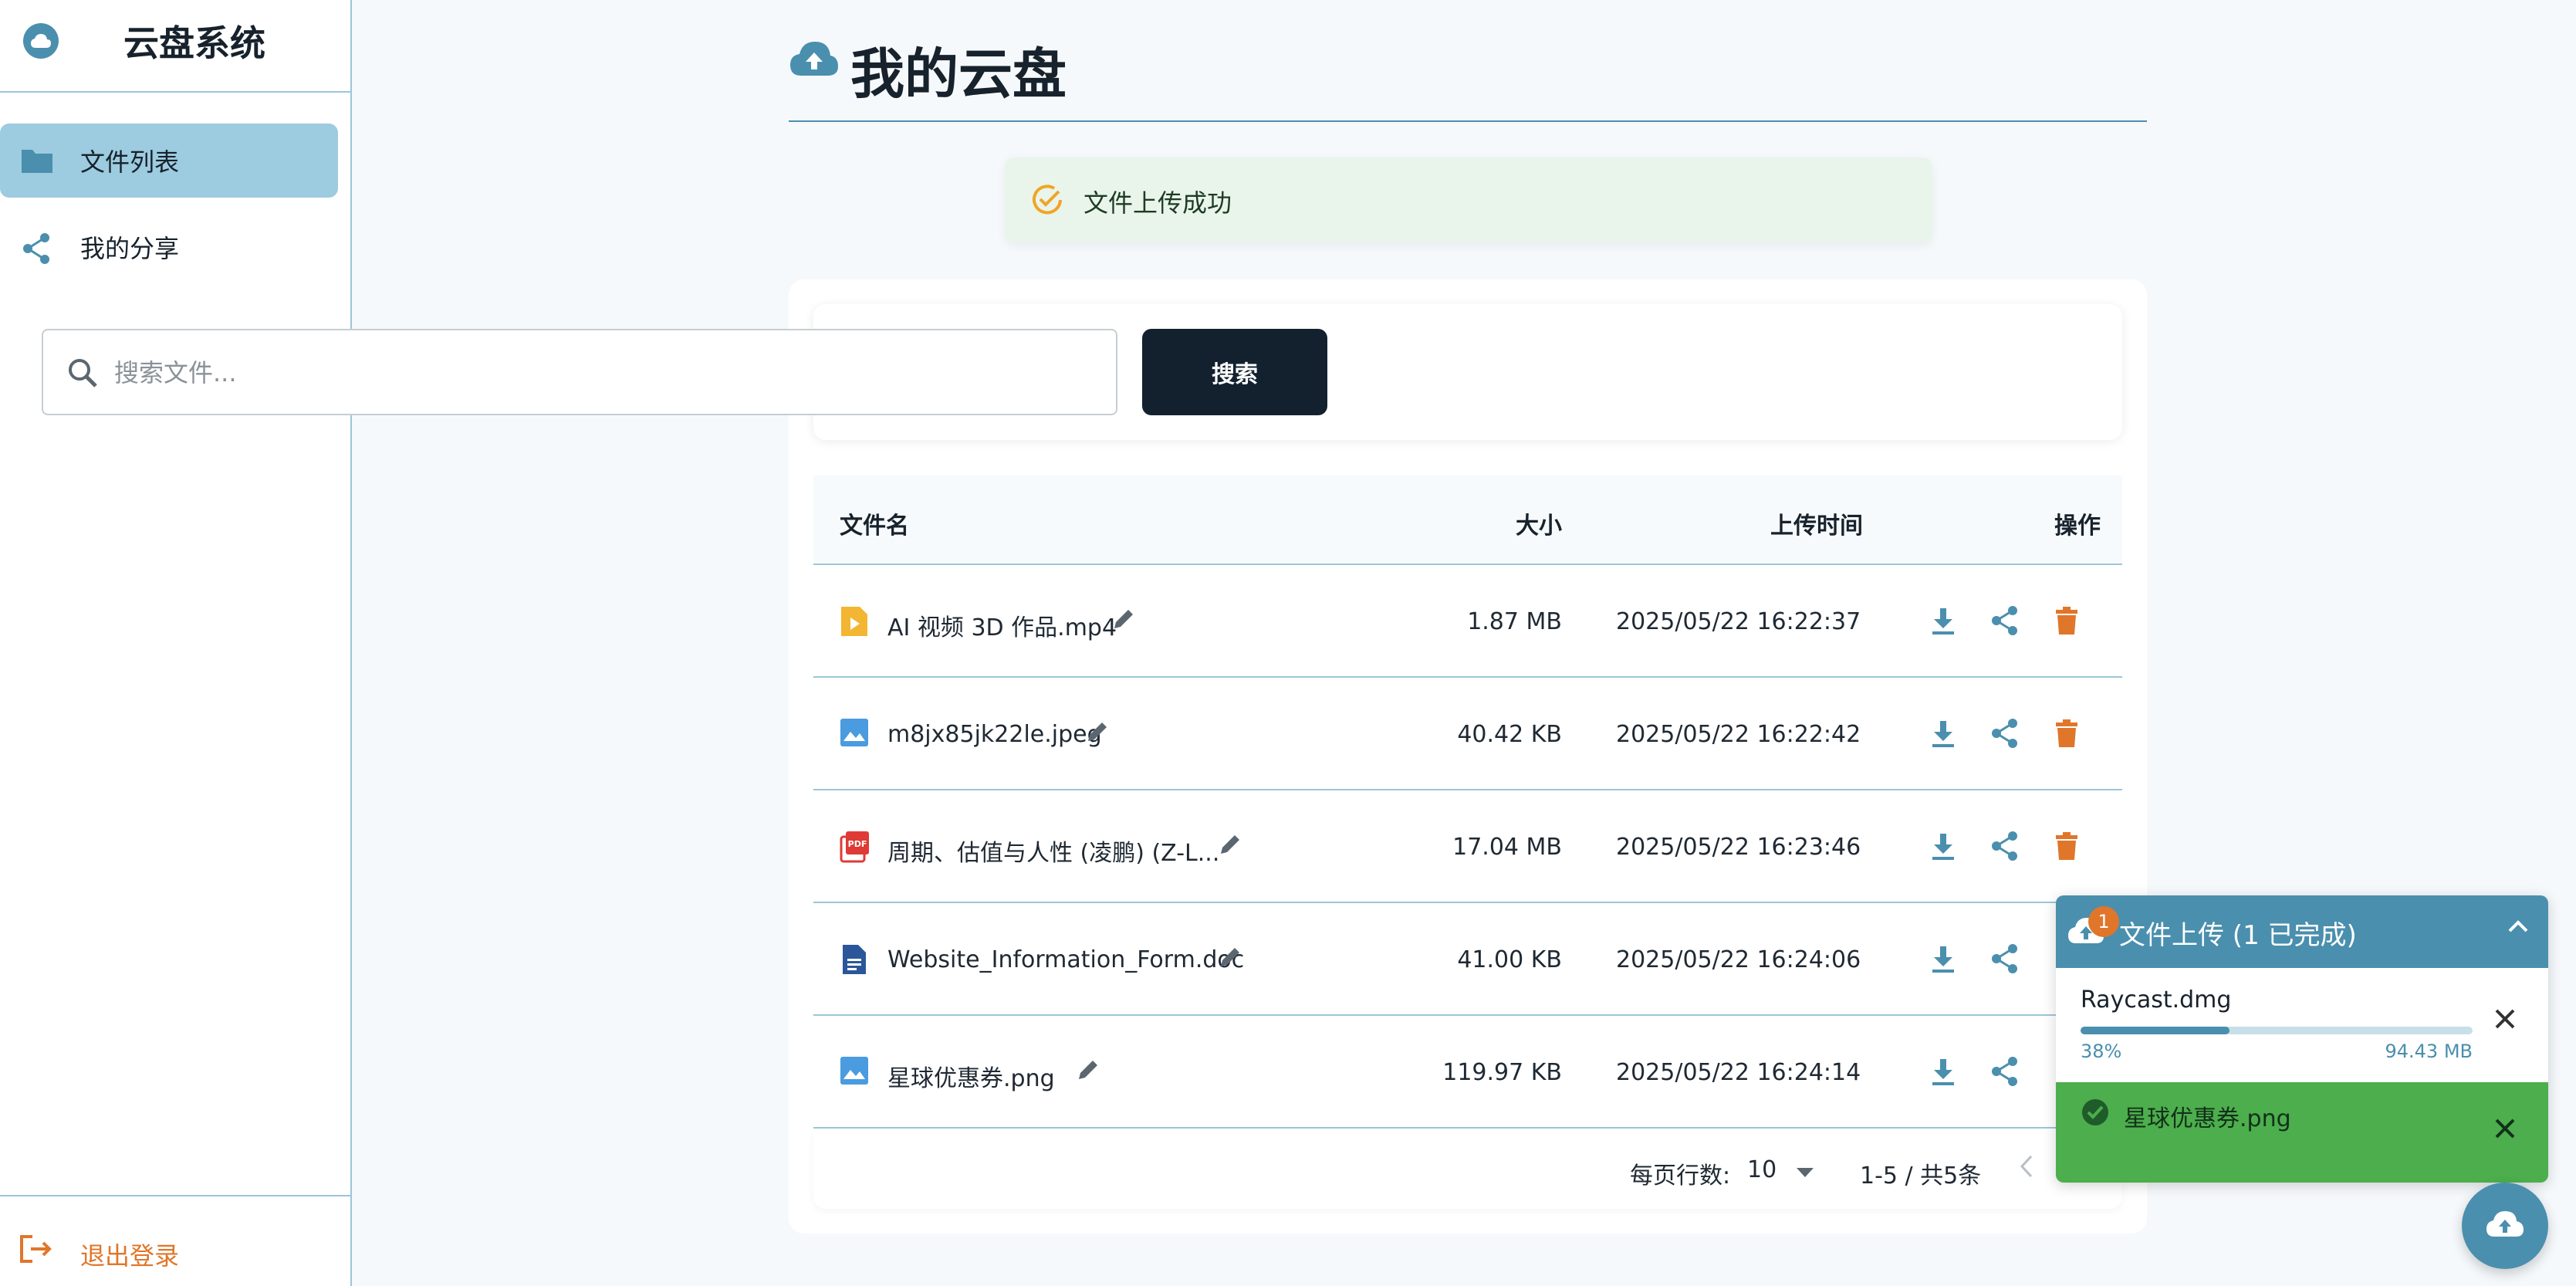 The height and width of the screenshot is (1286, 2576). Describe the element at coordinates (37, 160) in the screenshot. I see `folder-icon` at that location.